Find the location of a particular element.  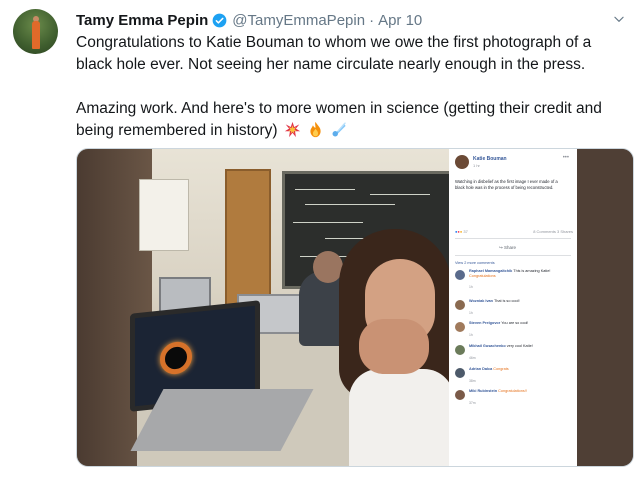

tweet-date: Apr 10 is located at coordinates (400, 20).